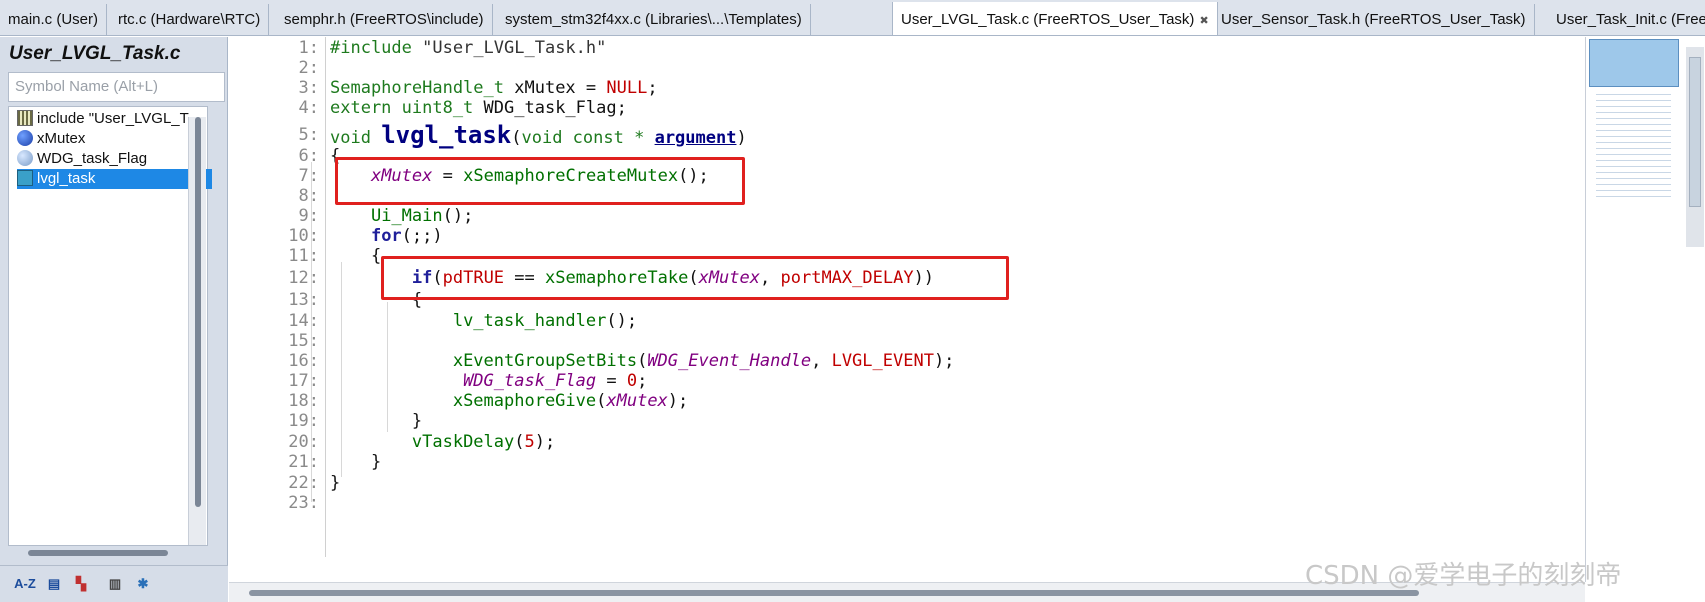 This screenshot has height=602, width=1705. I want to click on function-icon, so click(25, 178).